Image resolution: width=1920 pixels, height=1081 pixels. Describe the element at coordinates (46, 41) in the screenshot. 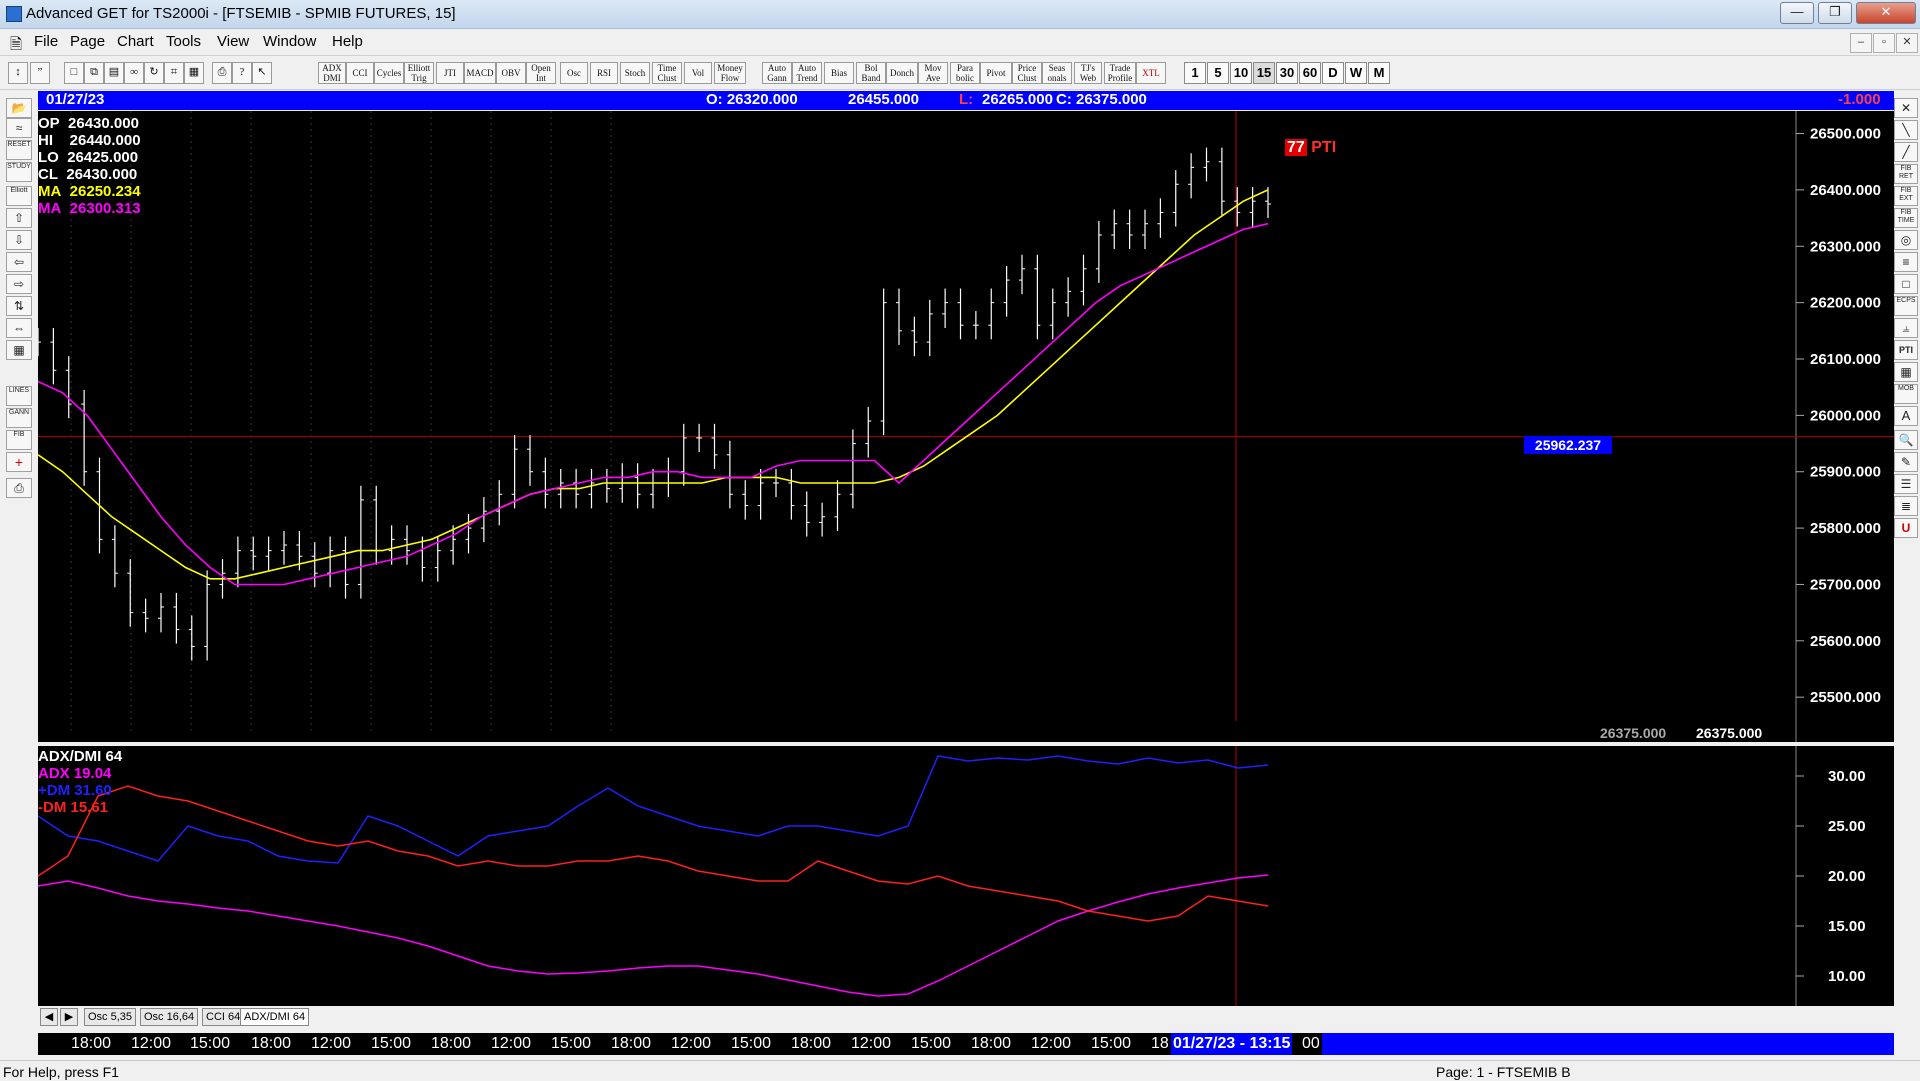

I see `menu-file: File` at that location.